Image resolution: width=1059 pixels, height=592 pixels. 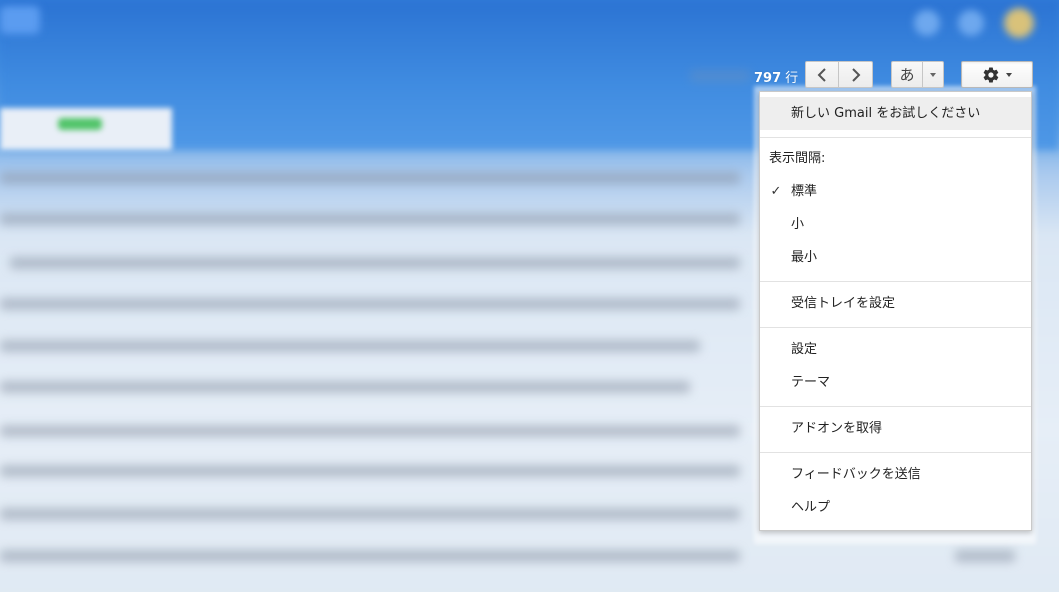 What do you see at coordinates (837, 428) in the screenshot?
I see `menu-item-label: アドオンを取得` at bounding box center [837, 428].